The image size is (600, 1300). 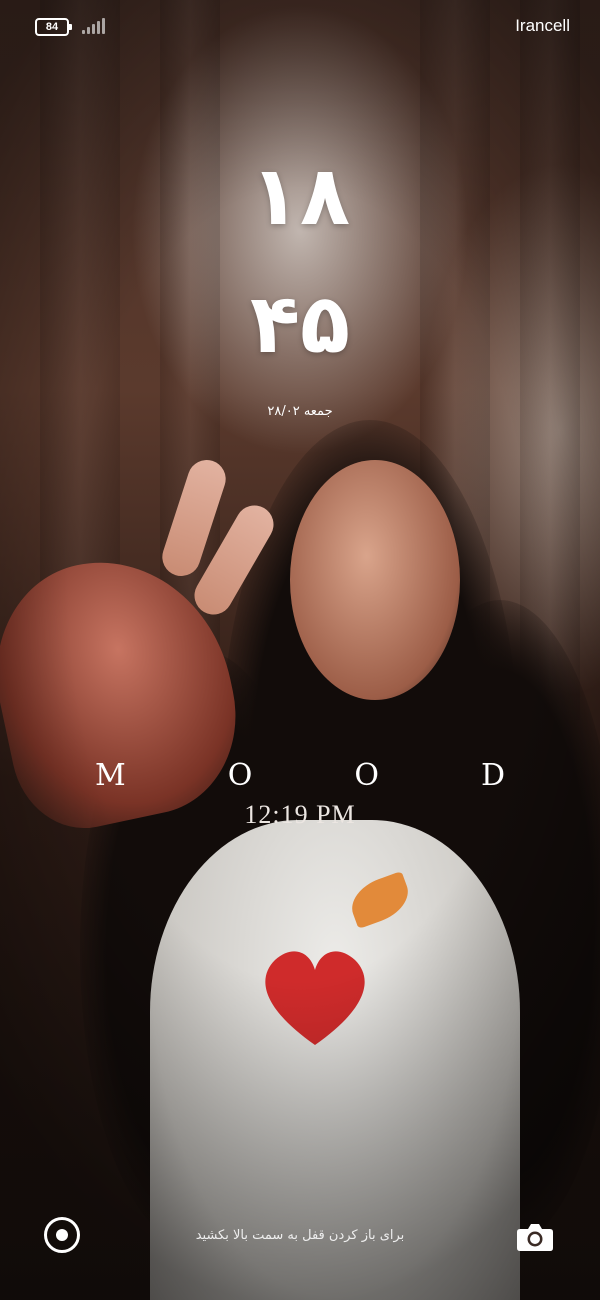 What do you see at coordinates (300, 27) in the screenshot?
I see `status-bar: 84 Irancell` at bounding box center [300, 27].